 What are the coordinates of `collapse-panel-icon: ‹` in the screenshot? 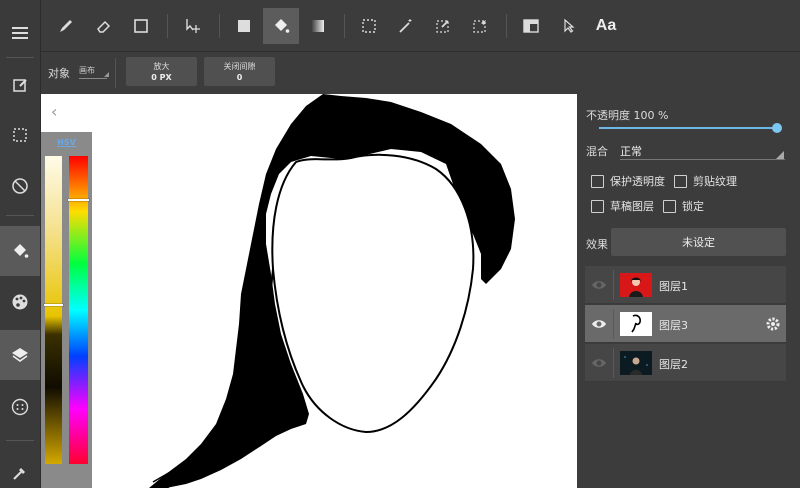 It's located at (54, 111).